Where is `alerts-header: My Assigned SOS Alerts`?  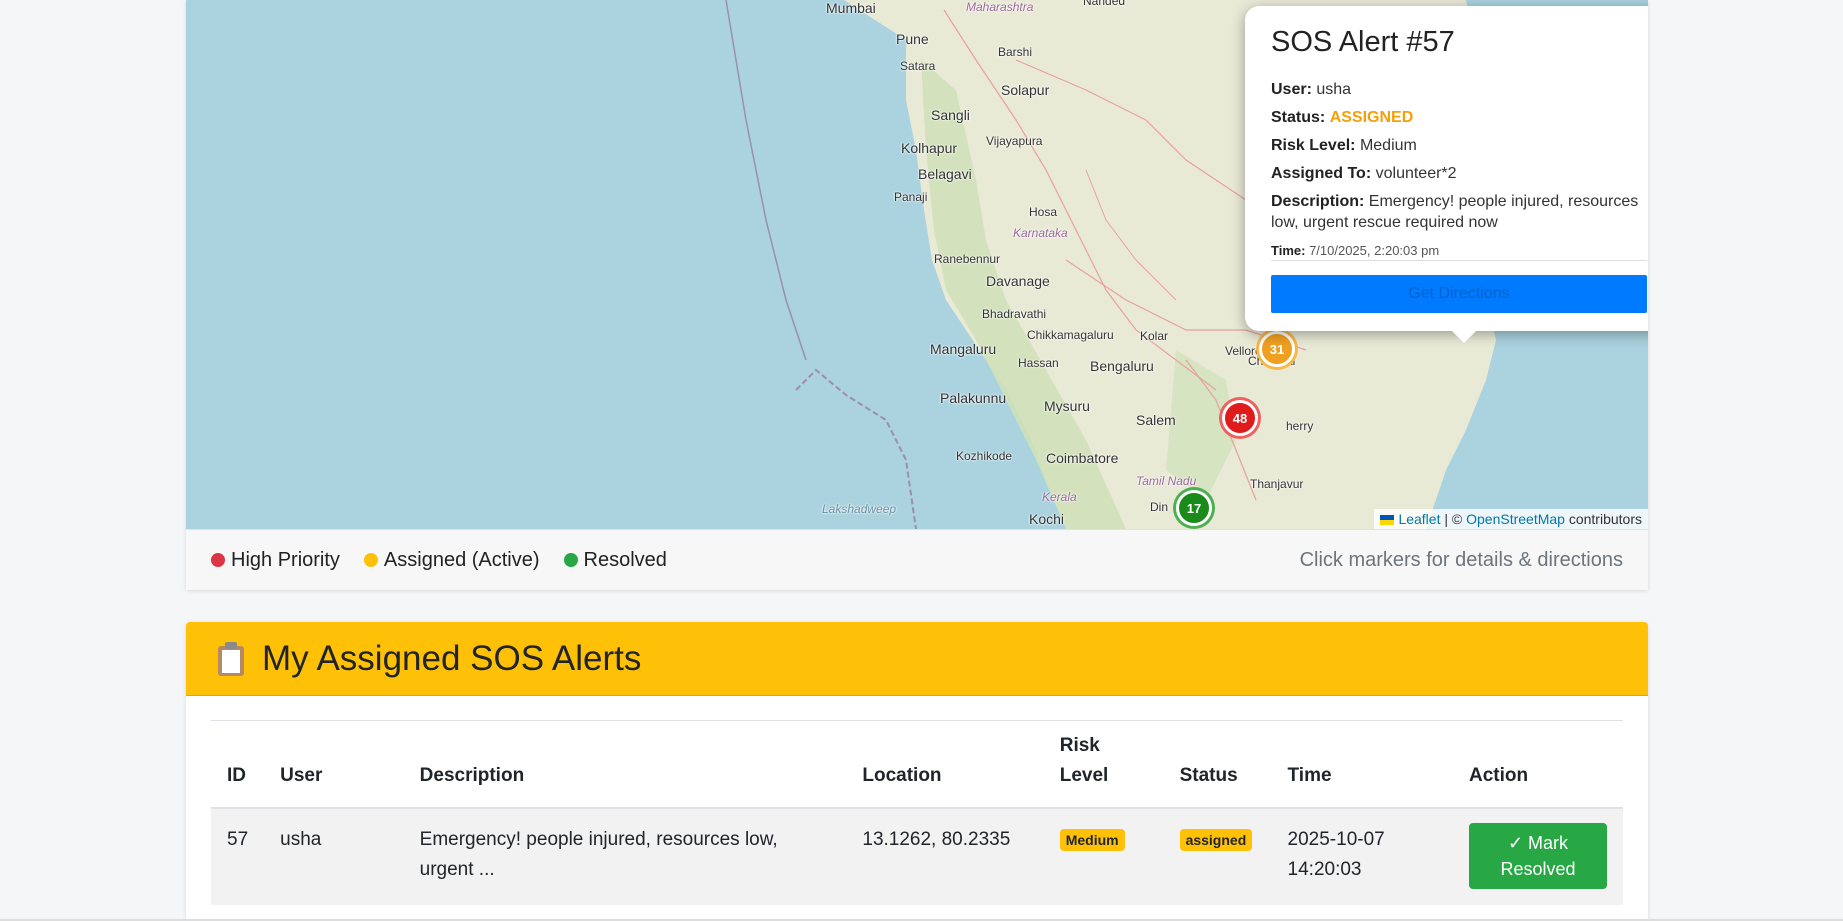
alerts-header: My Assigned SOS Alerts is located at coordinates (917, 659).